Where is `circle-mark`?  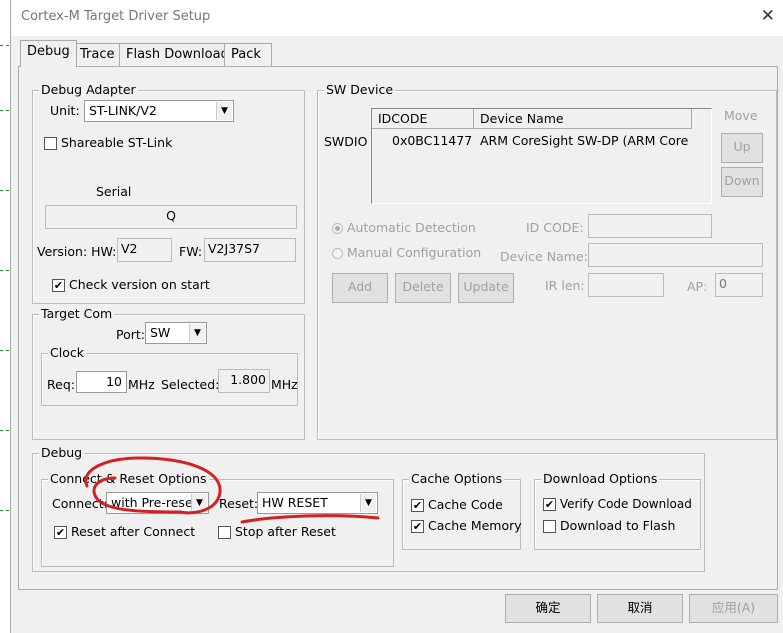 circle-mark is located at coordinates (153, 485).